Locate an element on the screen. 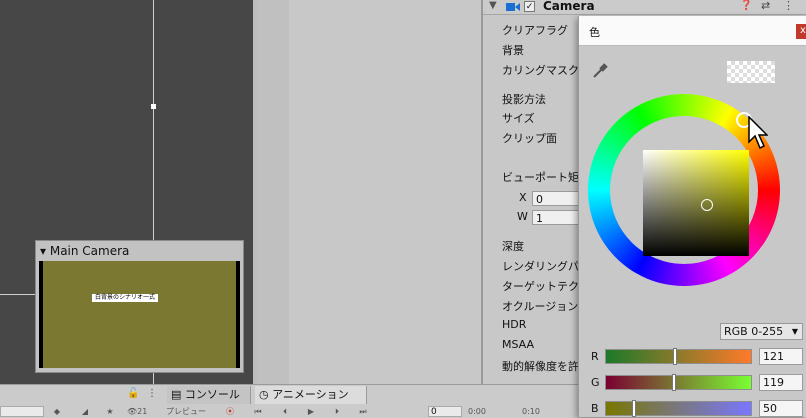  color-mode-select: RGB 0-255 ▼ is located at coordinates (761, 331).